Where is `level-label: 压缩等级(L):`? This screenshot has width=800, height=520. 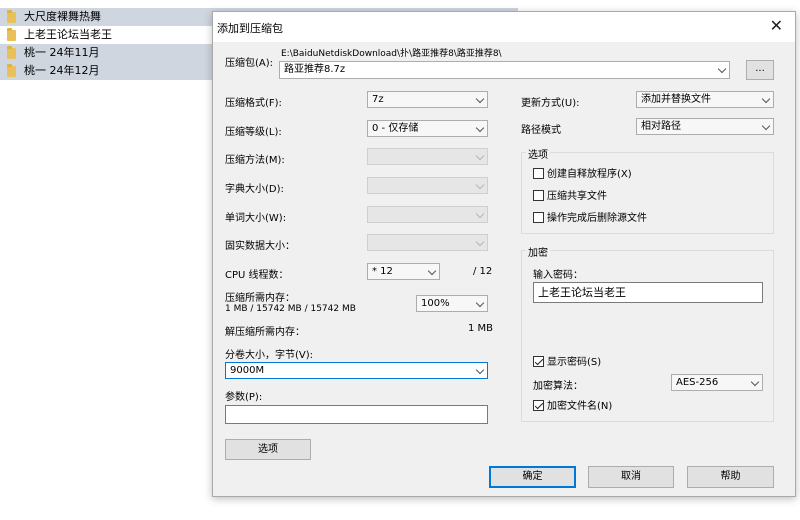 level-label: 压缩等级(L): is located at coordinates (253, 132).